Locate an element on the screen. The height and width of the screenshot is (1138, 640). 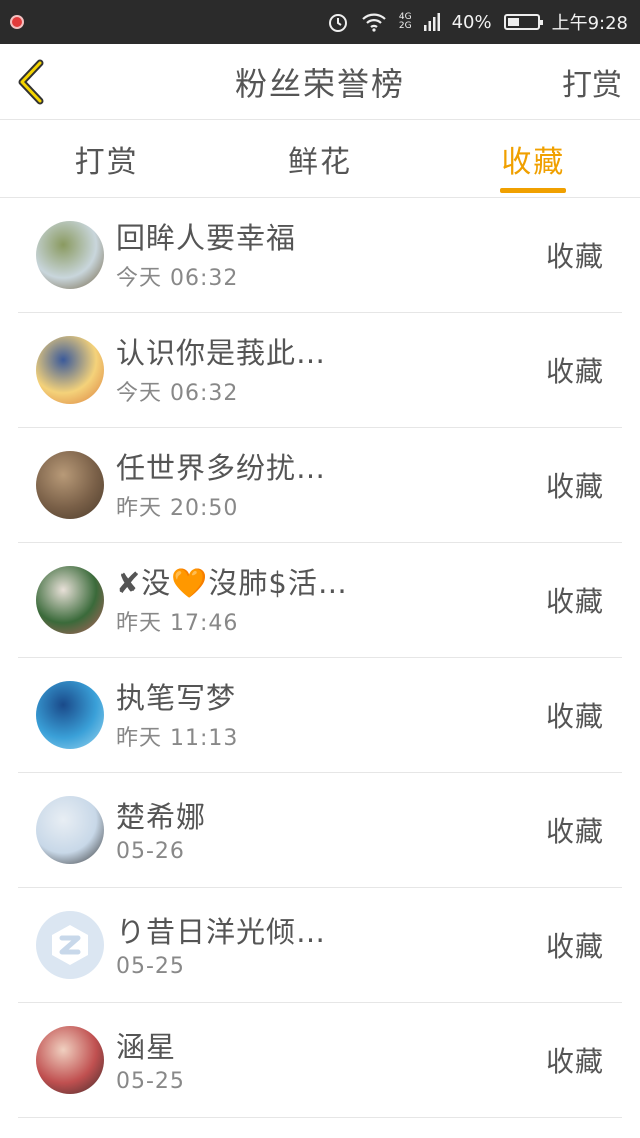
battery-percent: 40% is located at coordinates (471, 22).